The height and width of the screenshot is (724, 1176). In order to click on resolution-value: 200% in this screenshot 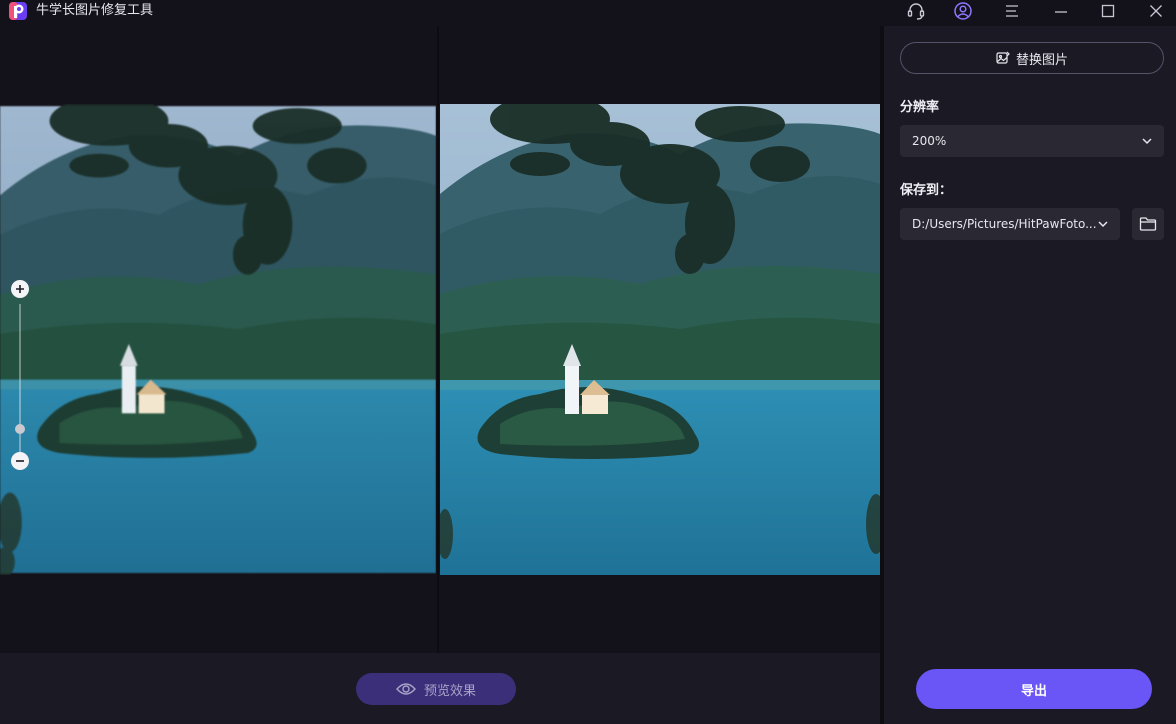, I will do `click(929, 141)`.